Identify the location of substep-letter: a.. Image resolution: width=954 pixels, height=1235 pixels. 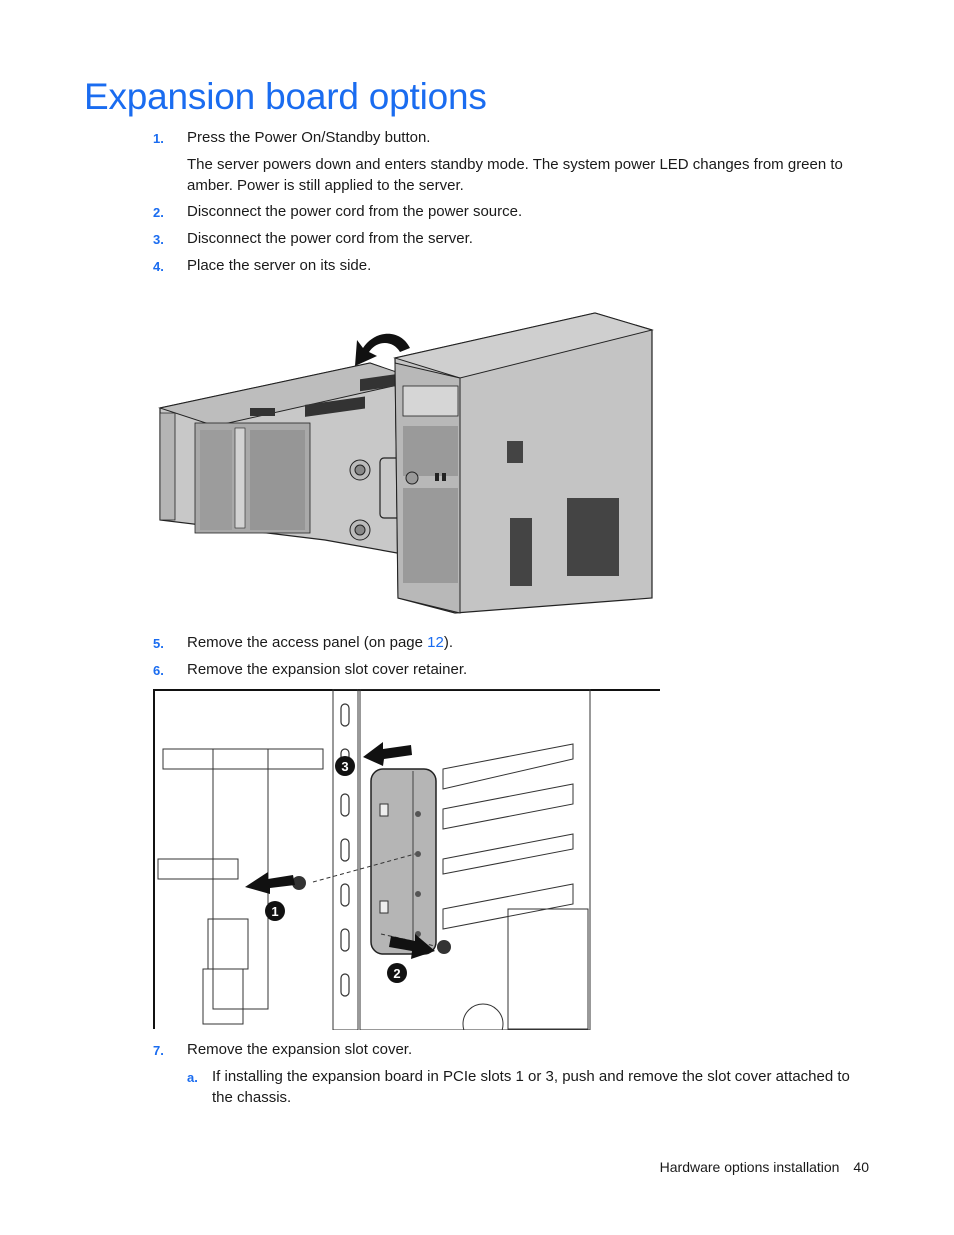
(192, 1077).